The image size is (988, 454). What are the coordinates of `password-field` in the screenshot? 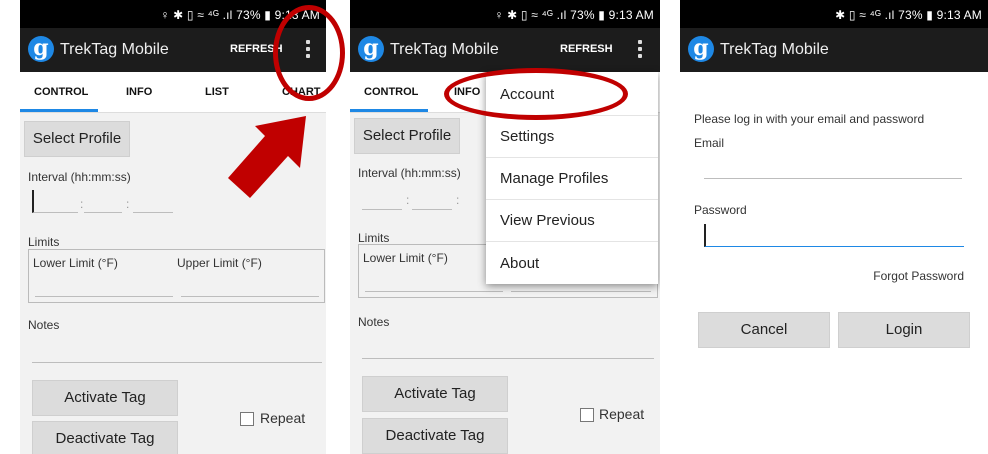 It's located at (834, 235).